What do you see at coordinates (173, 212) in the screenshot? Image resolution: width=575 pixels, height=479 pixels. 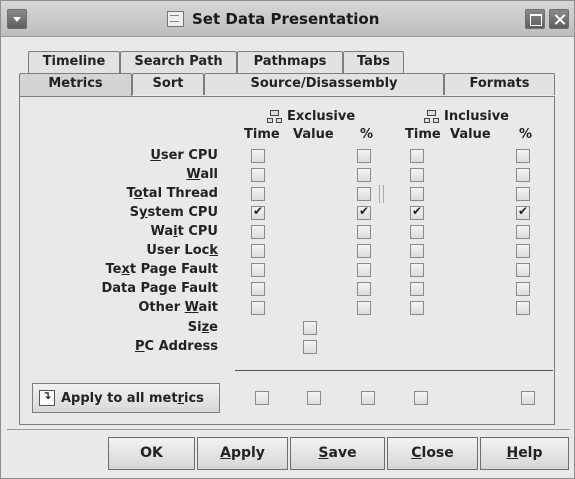 I see `metric-label: System CPU` at bounding box center [173, 212].